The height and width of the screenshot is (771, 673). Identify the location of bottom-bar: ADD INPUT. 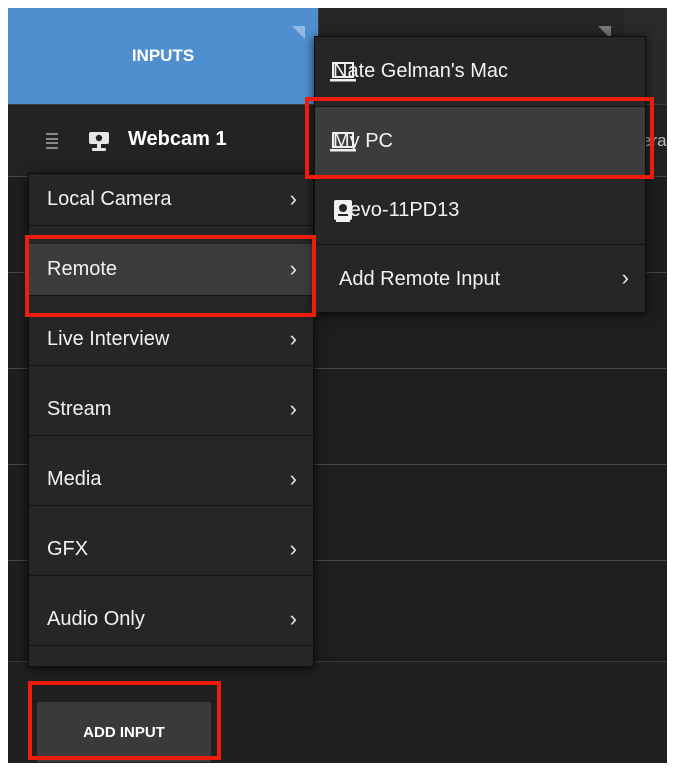
(337, 712).